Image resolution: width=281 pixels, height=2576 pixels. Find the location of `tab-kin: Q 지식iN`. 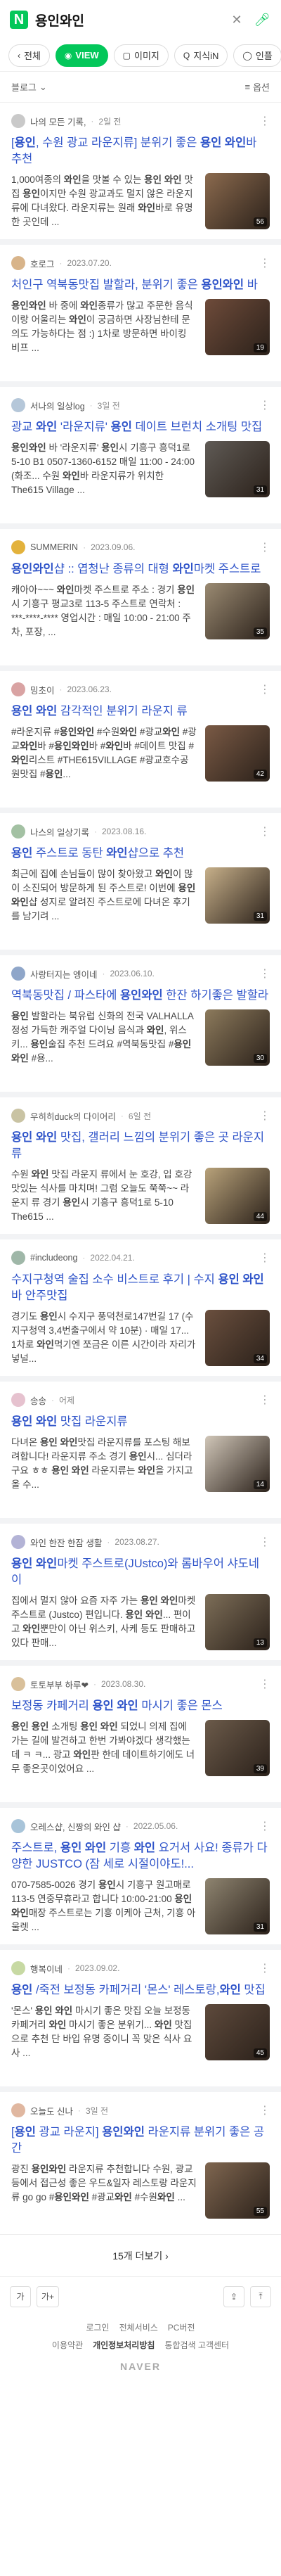

tab-kin: Q 지식iN is located at coordinates (201, 55).